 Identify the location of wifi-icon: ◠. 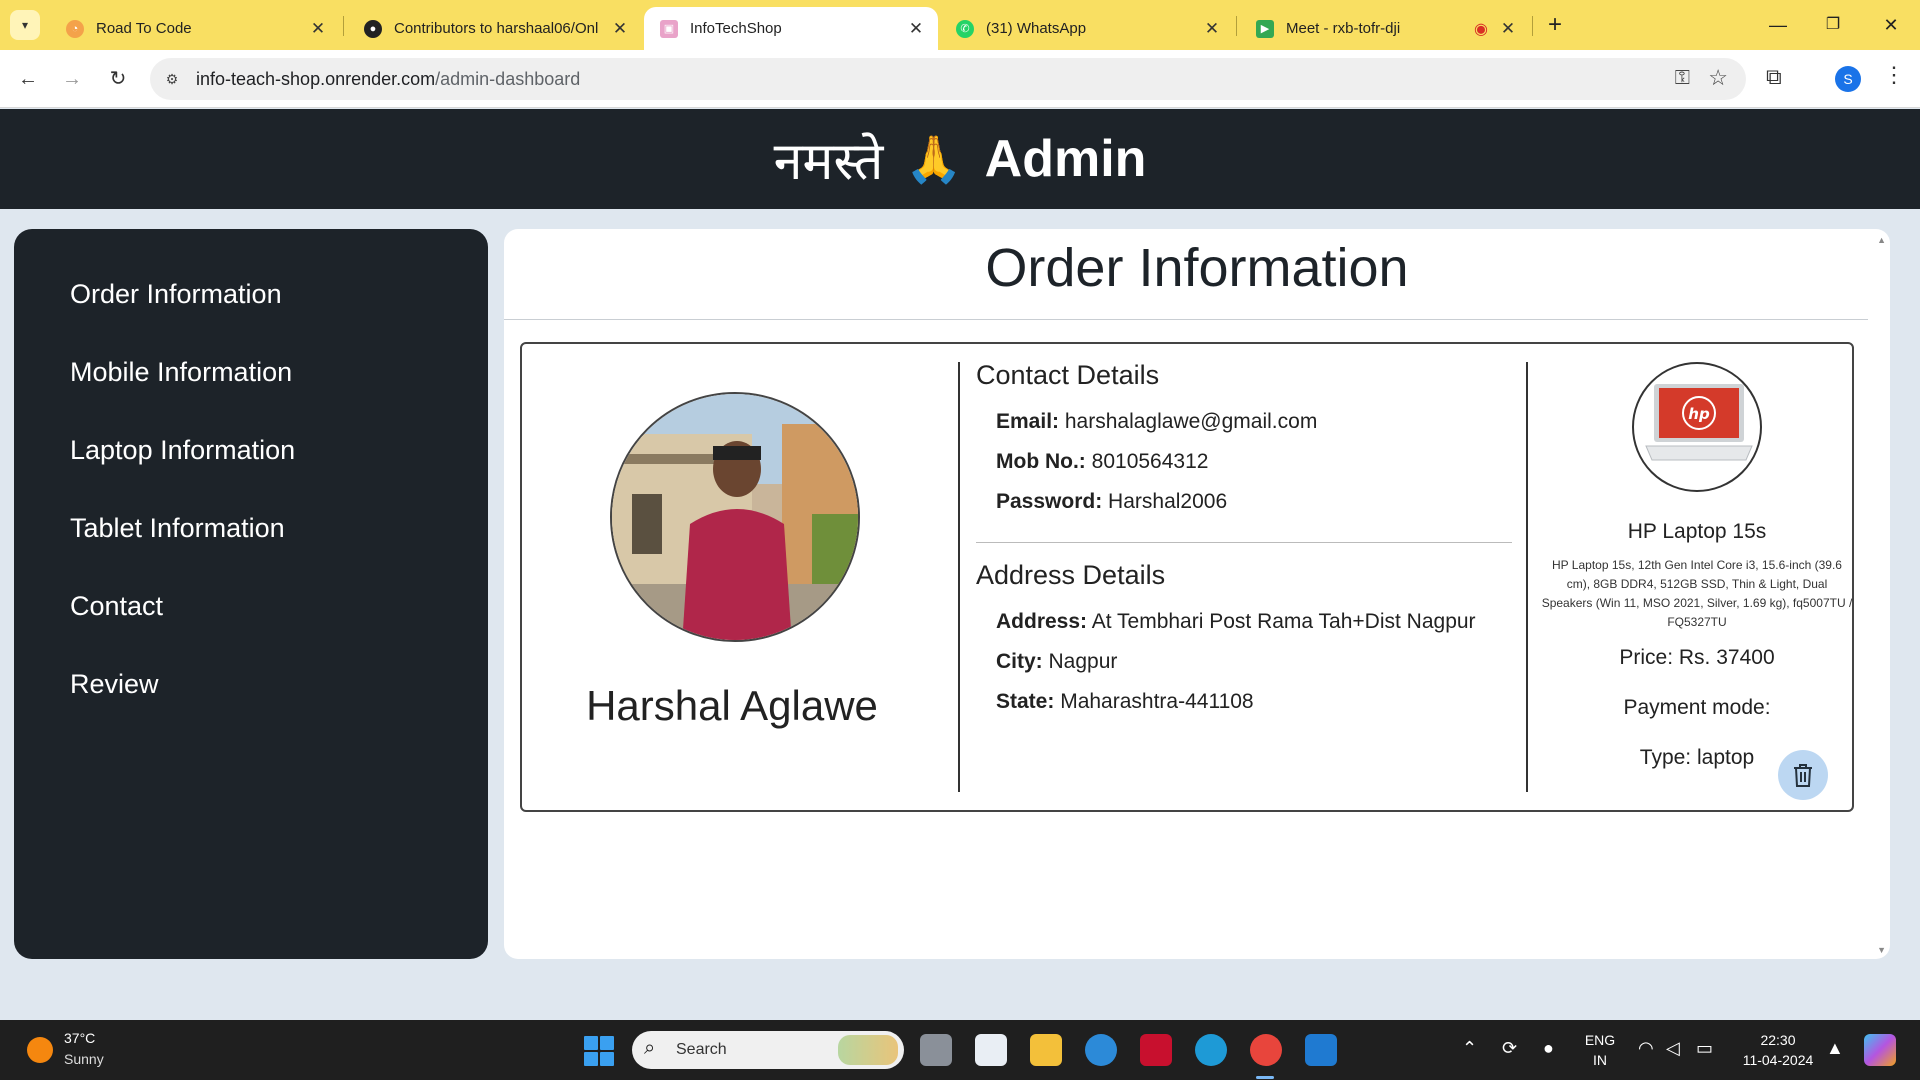
(1646, 1048).